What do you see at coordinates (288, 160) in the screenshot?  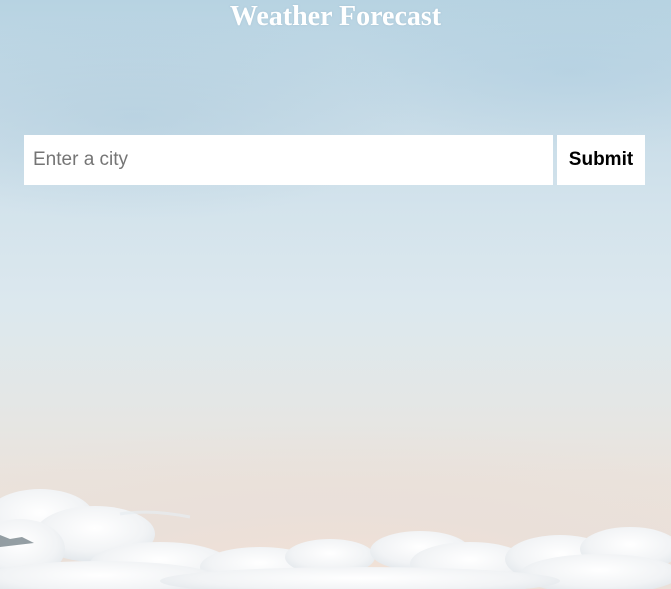 I see `city-input` at bounding box center [288, 160].